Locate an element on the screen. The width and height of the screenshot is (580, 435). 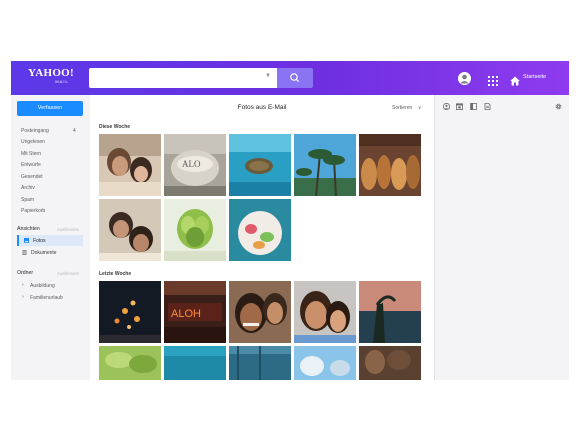
folder-trash: Papierkorb is located at coordinates (33, 211).